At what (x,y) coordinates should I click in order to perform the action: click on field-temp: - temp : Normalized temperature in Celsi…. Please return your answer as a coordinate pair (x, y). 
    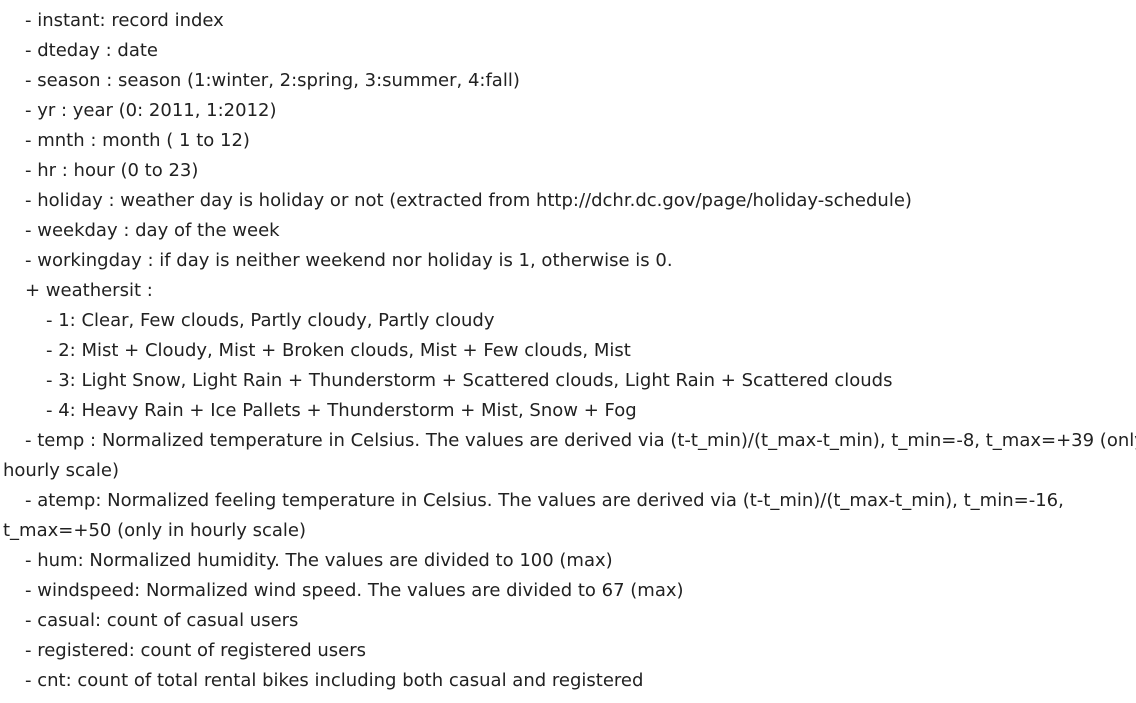
    Looking at the image, I should click on (580, 440).